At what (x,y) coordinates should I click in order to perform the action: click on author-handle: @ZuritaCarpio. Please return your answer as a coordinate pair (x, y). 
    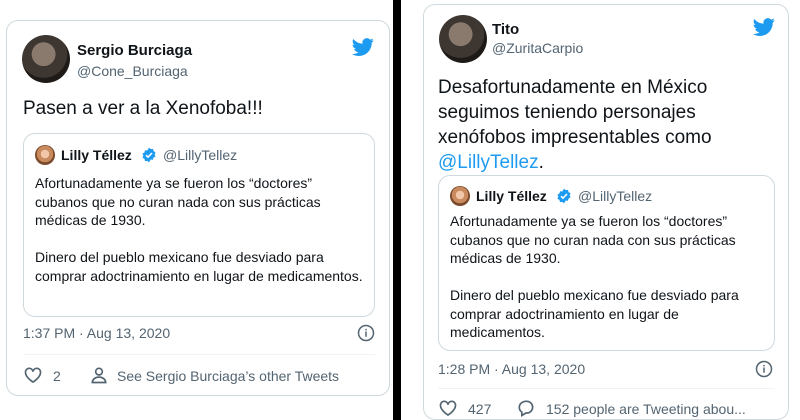
    Looking at the image, I should click on (537, 48).